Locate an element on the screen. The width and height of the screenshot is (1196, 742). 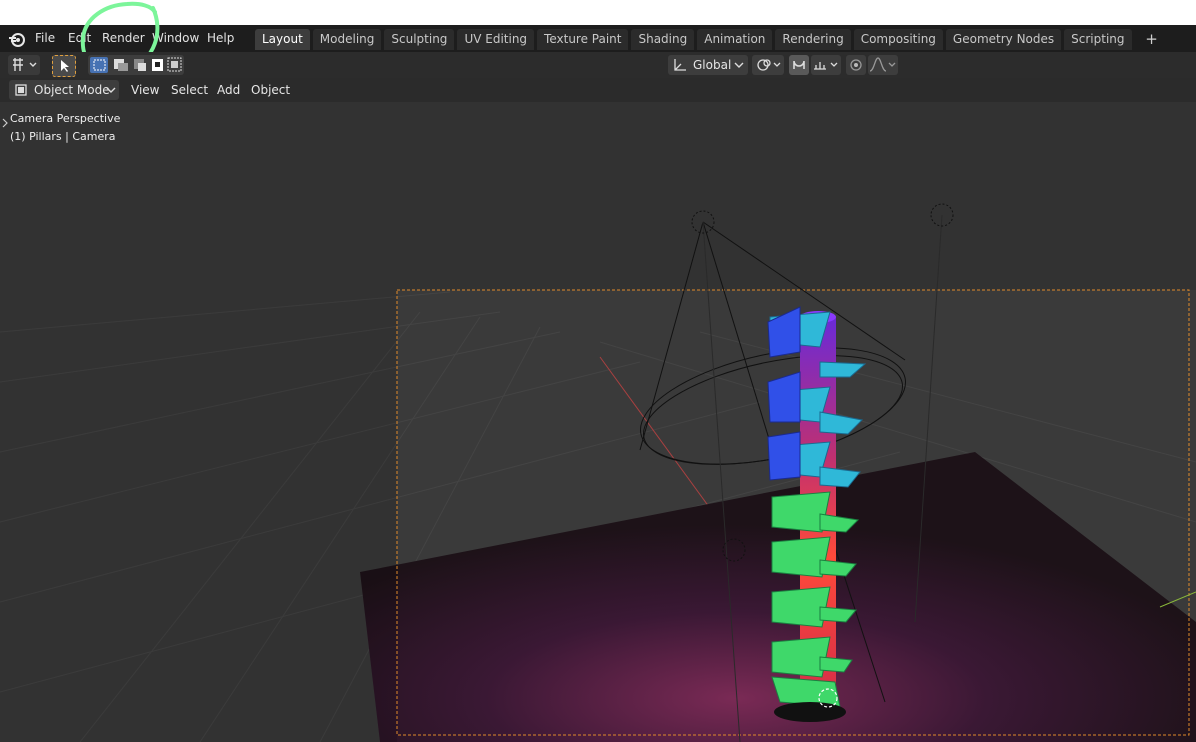
tab-geometry-nodes: Geometry Nodes is located at coordinates (1003, 39).